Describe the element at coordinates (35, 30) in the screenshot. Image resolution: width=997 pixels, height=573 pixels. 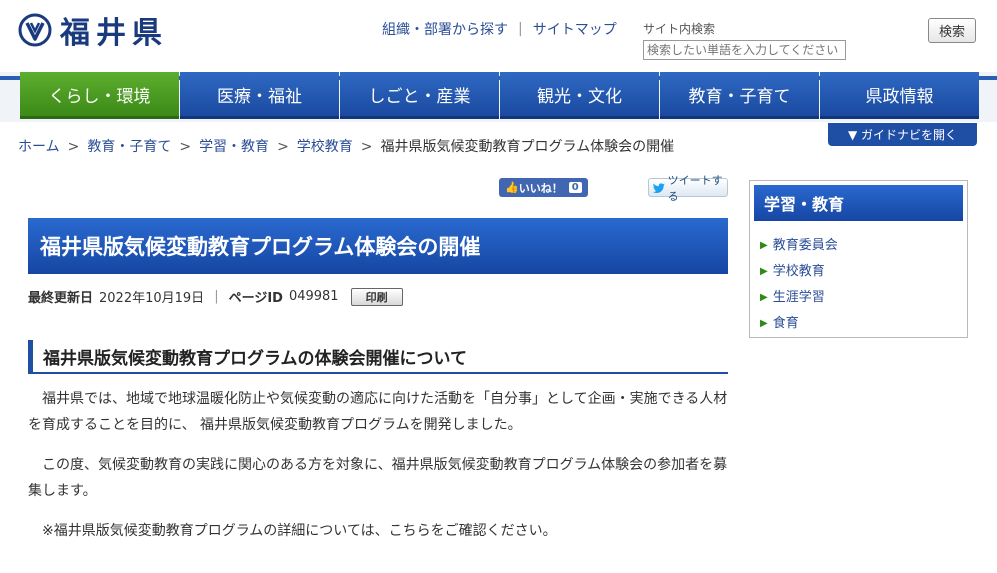
I see `prefecture-emblem-icon` at that location.